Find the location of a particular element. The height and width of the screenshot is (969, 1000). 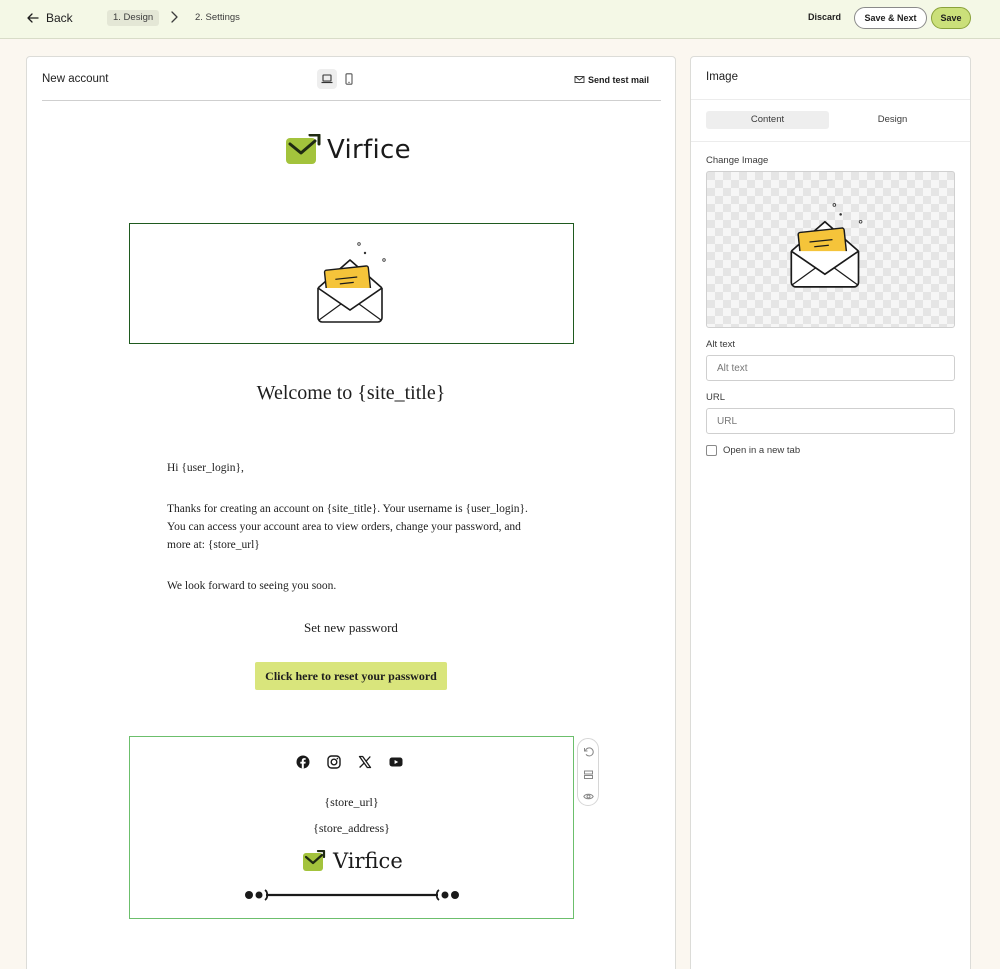

footer-logo: Virfice is located at coordinates (352, 861).